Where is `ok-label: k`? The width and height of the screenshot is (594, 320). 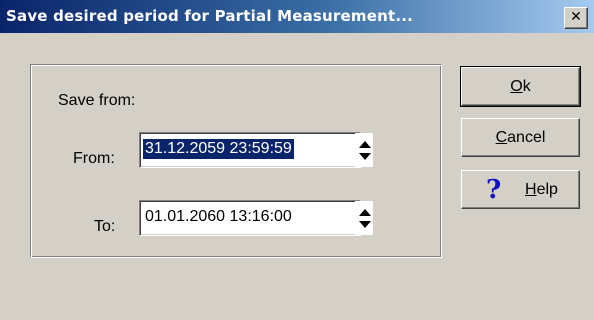 ok-label: k is located at coordinates (526, 86).